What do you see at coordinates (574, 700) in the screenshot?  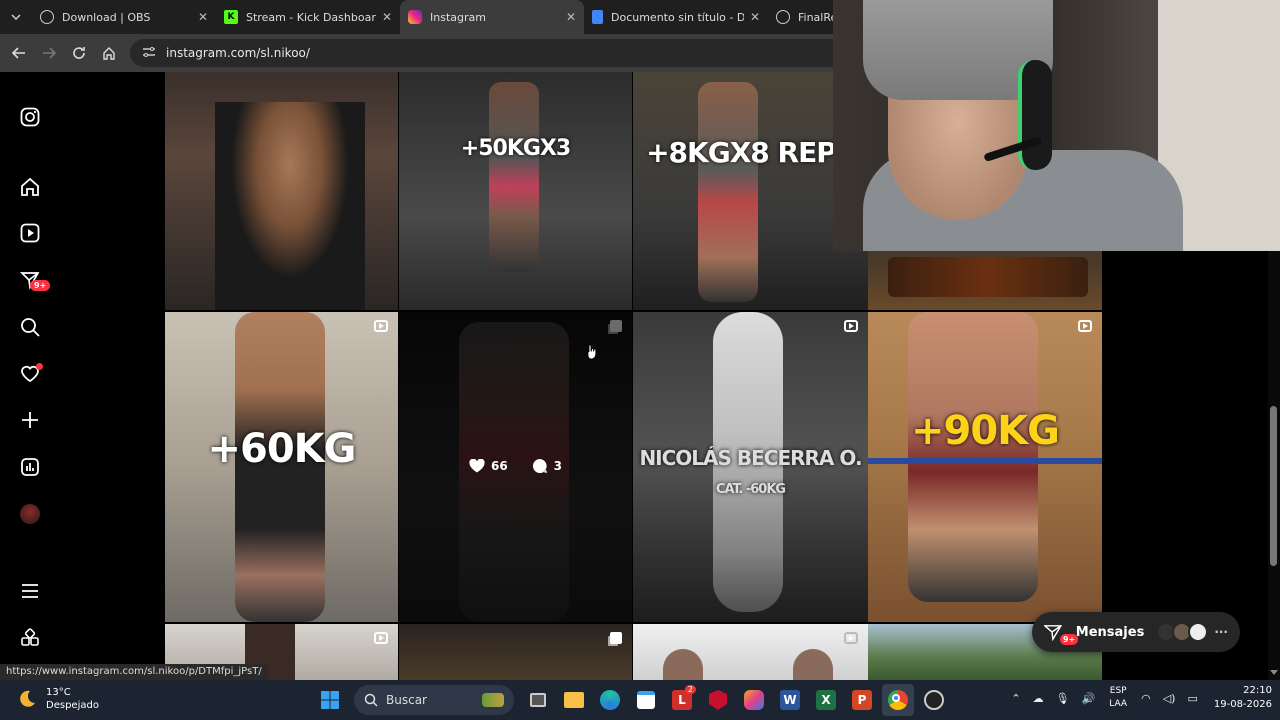 I see `file-explorer-icon` at bounding box center [574, 700].